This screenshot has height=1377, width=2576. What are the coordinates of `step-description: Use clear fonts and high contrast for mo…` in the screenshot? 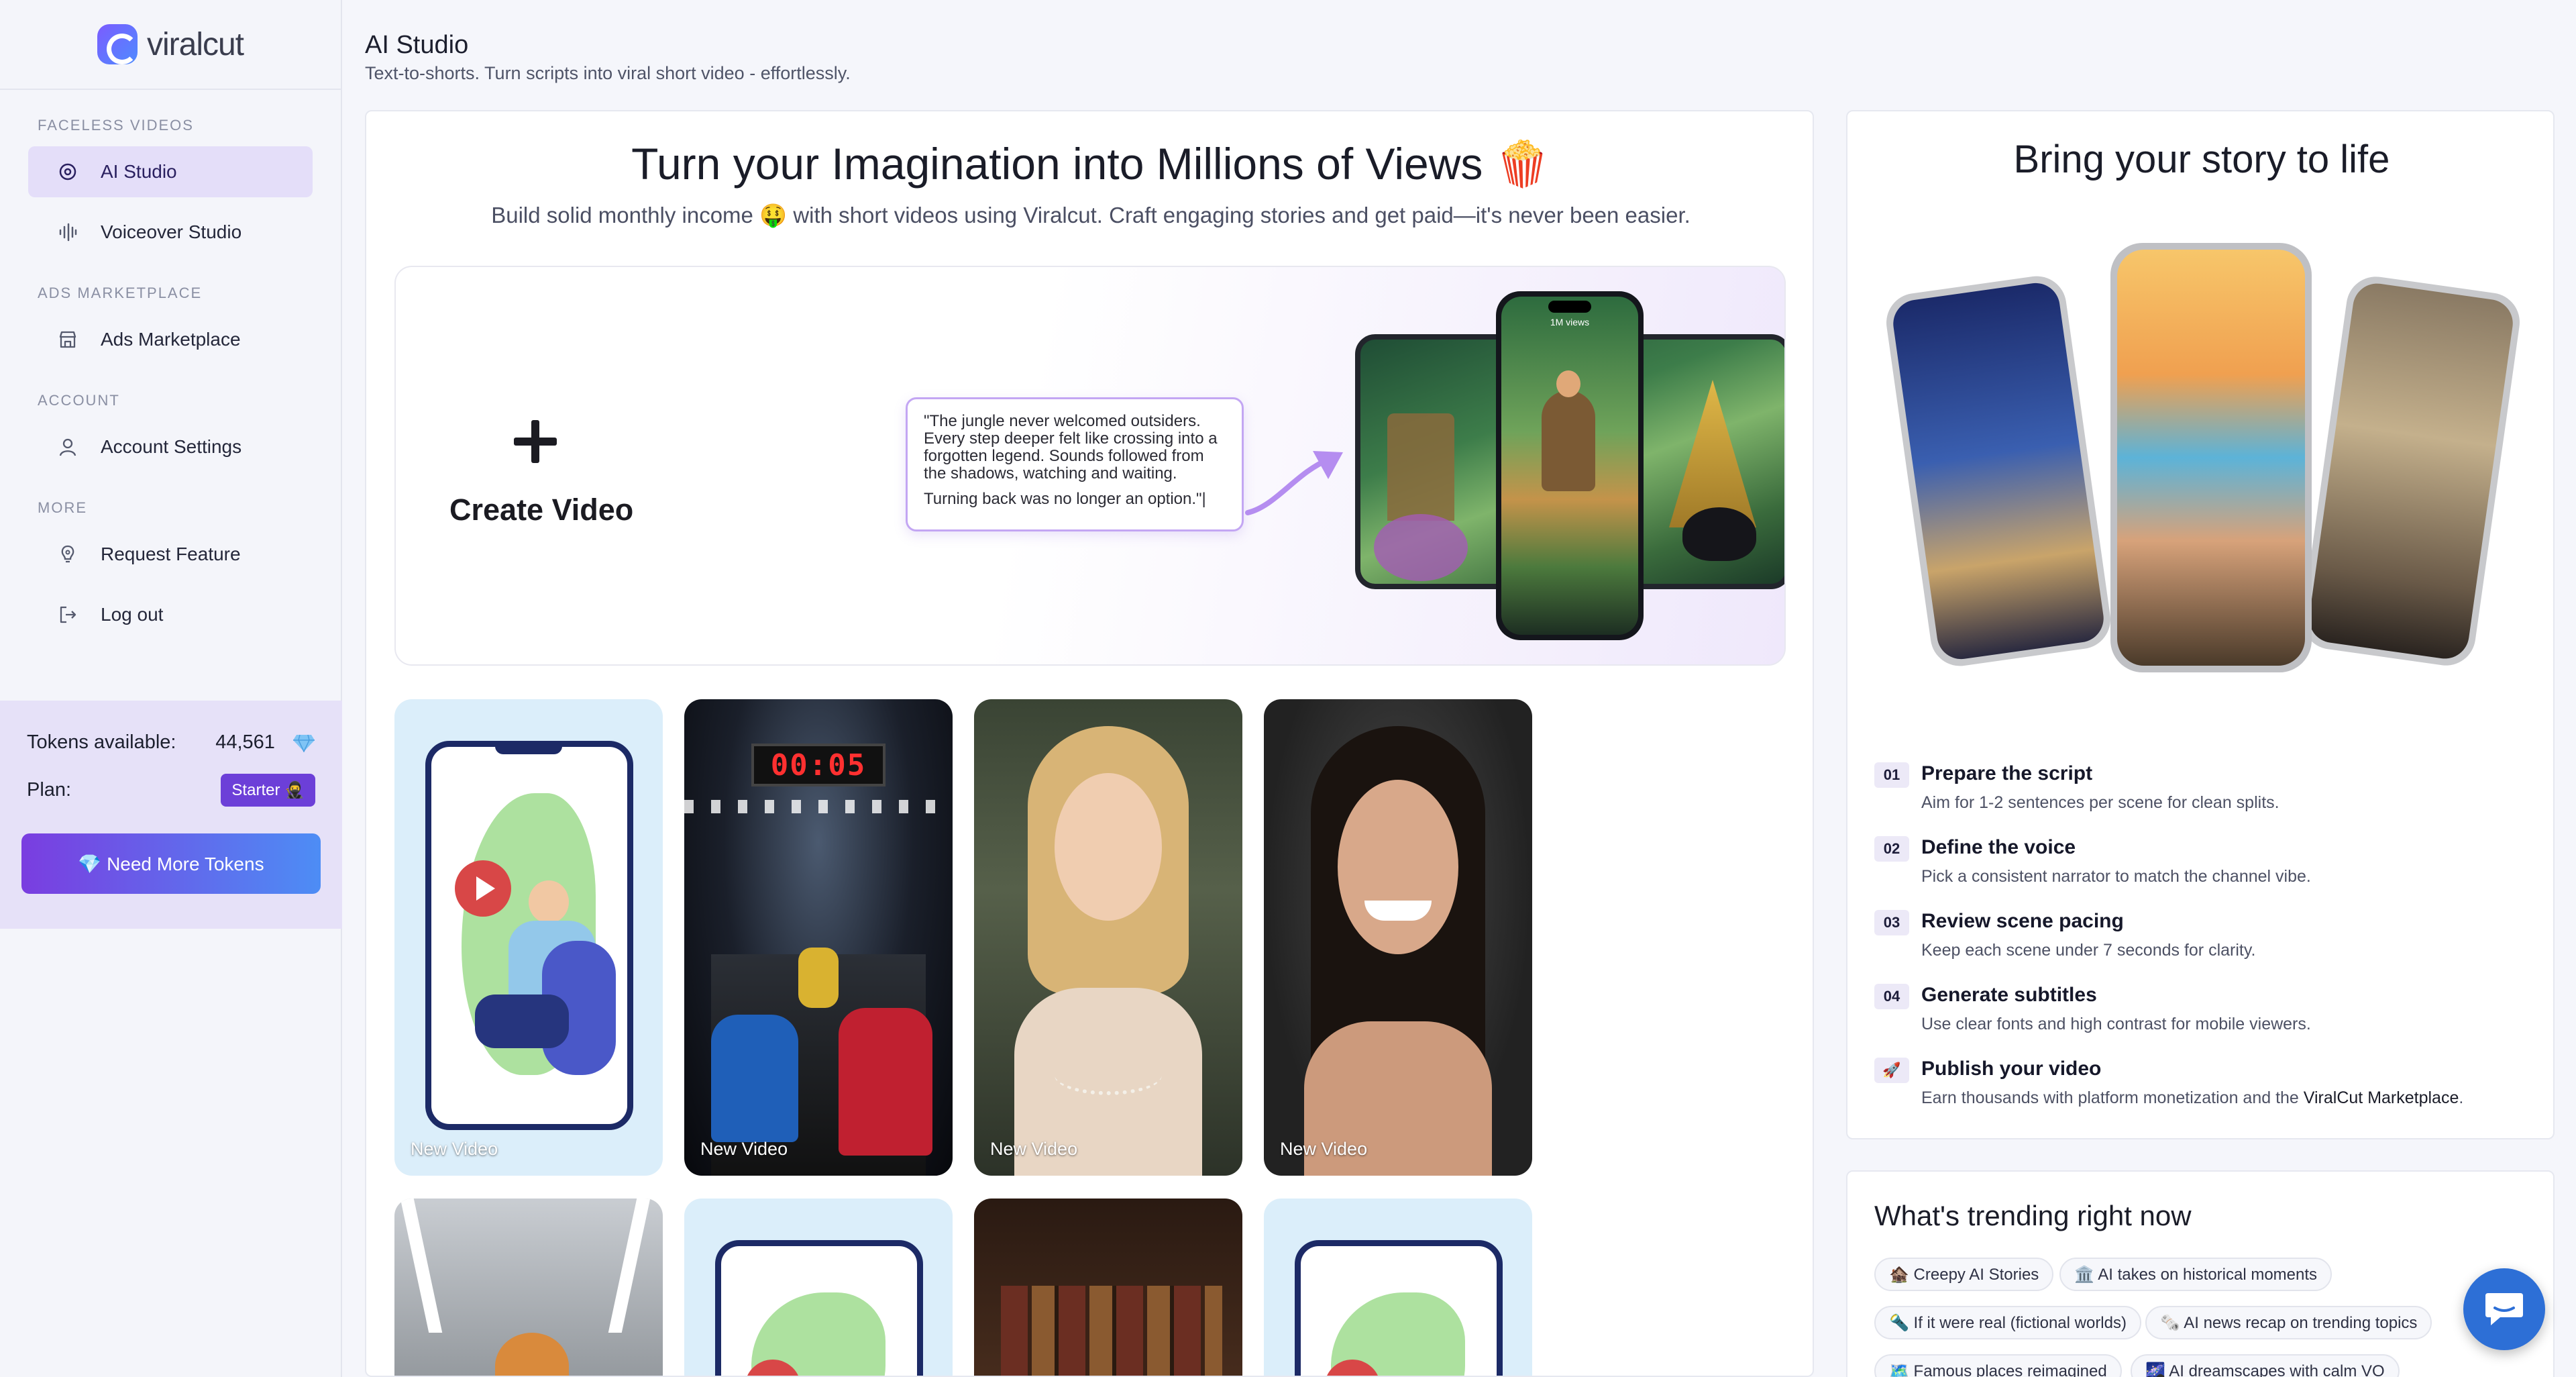 It's located at (2116, 1024).